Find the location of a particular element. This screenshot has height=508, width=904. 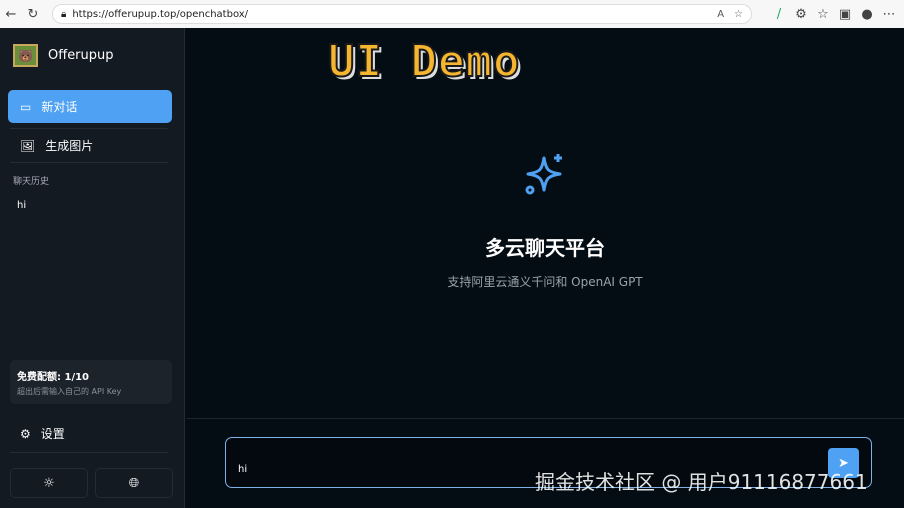

language-button: 🌐︎ is located at coordinates (134, 483).